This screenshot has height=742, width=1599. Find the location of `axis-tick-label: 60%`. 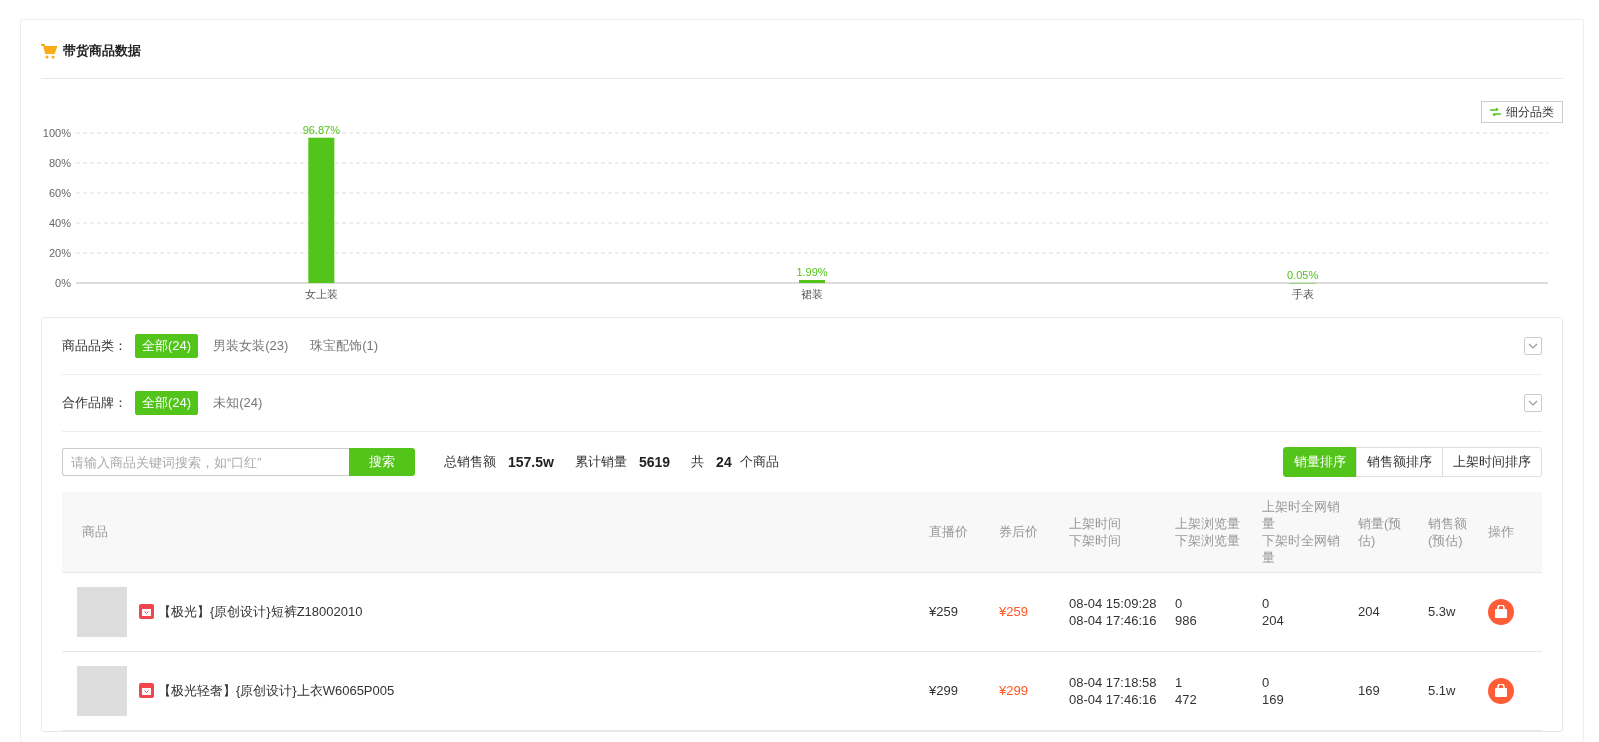

axis-tick-label: 60% is located at coordinates (59, 193).